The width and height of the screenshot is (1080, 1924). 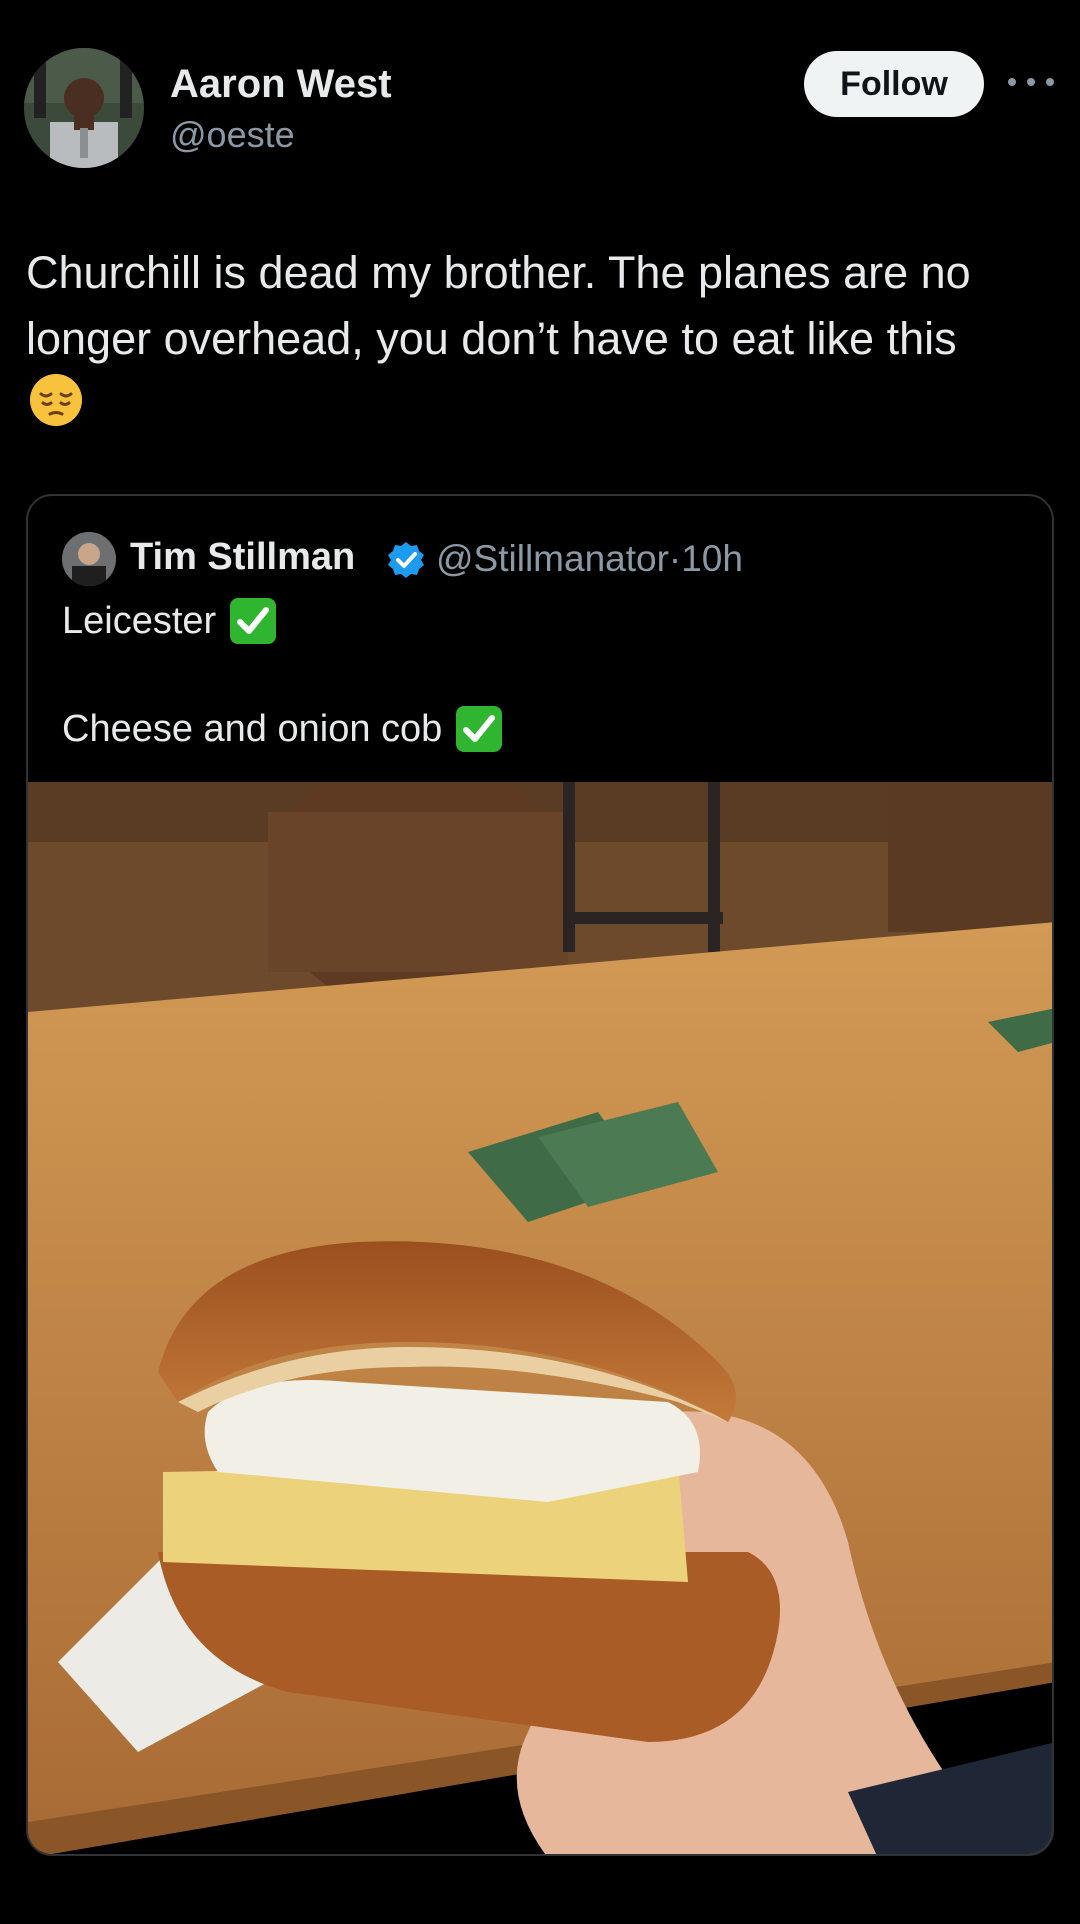 I want to click on author-avatar, so click(x=84, y=108).